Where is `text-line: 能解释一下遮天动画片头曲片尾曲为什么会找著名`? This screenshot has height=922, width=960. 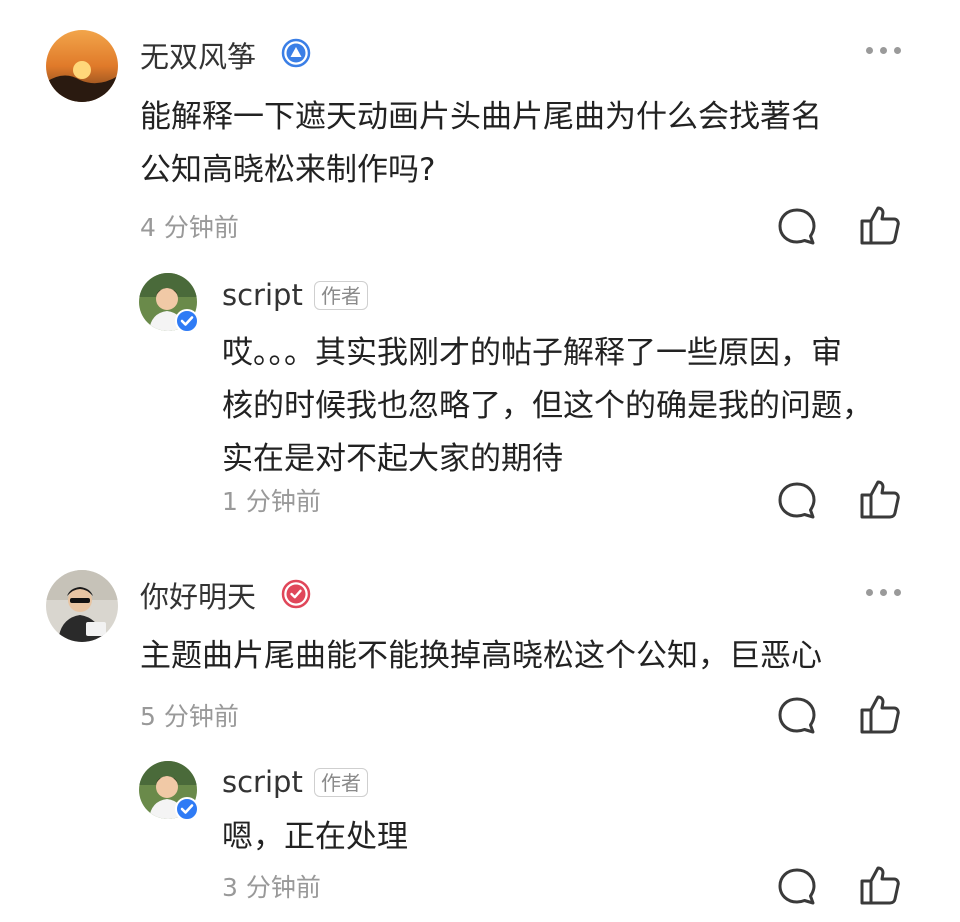 text-line: 能解释一下遮天动画片头曲片尾曲为什么会找著名 is located at coordinates (481, 117).